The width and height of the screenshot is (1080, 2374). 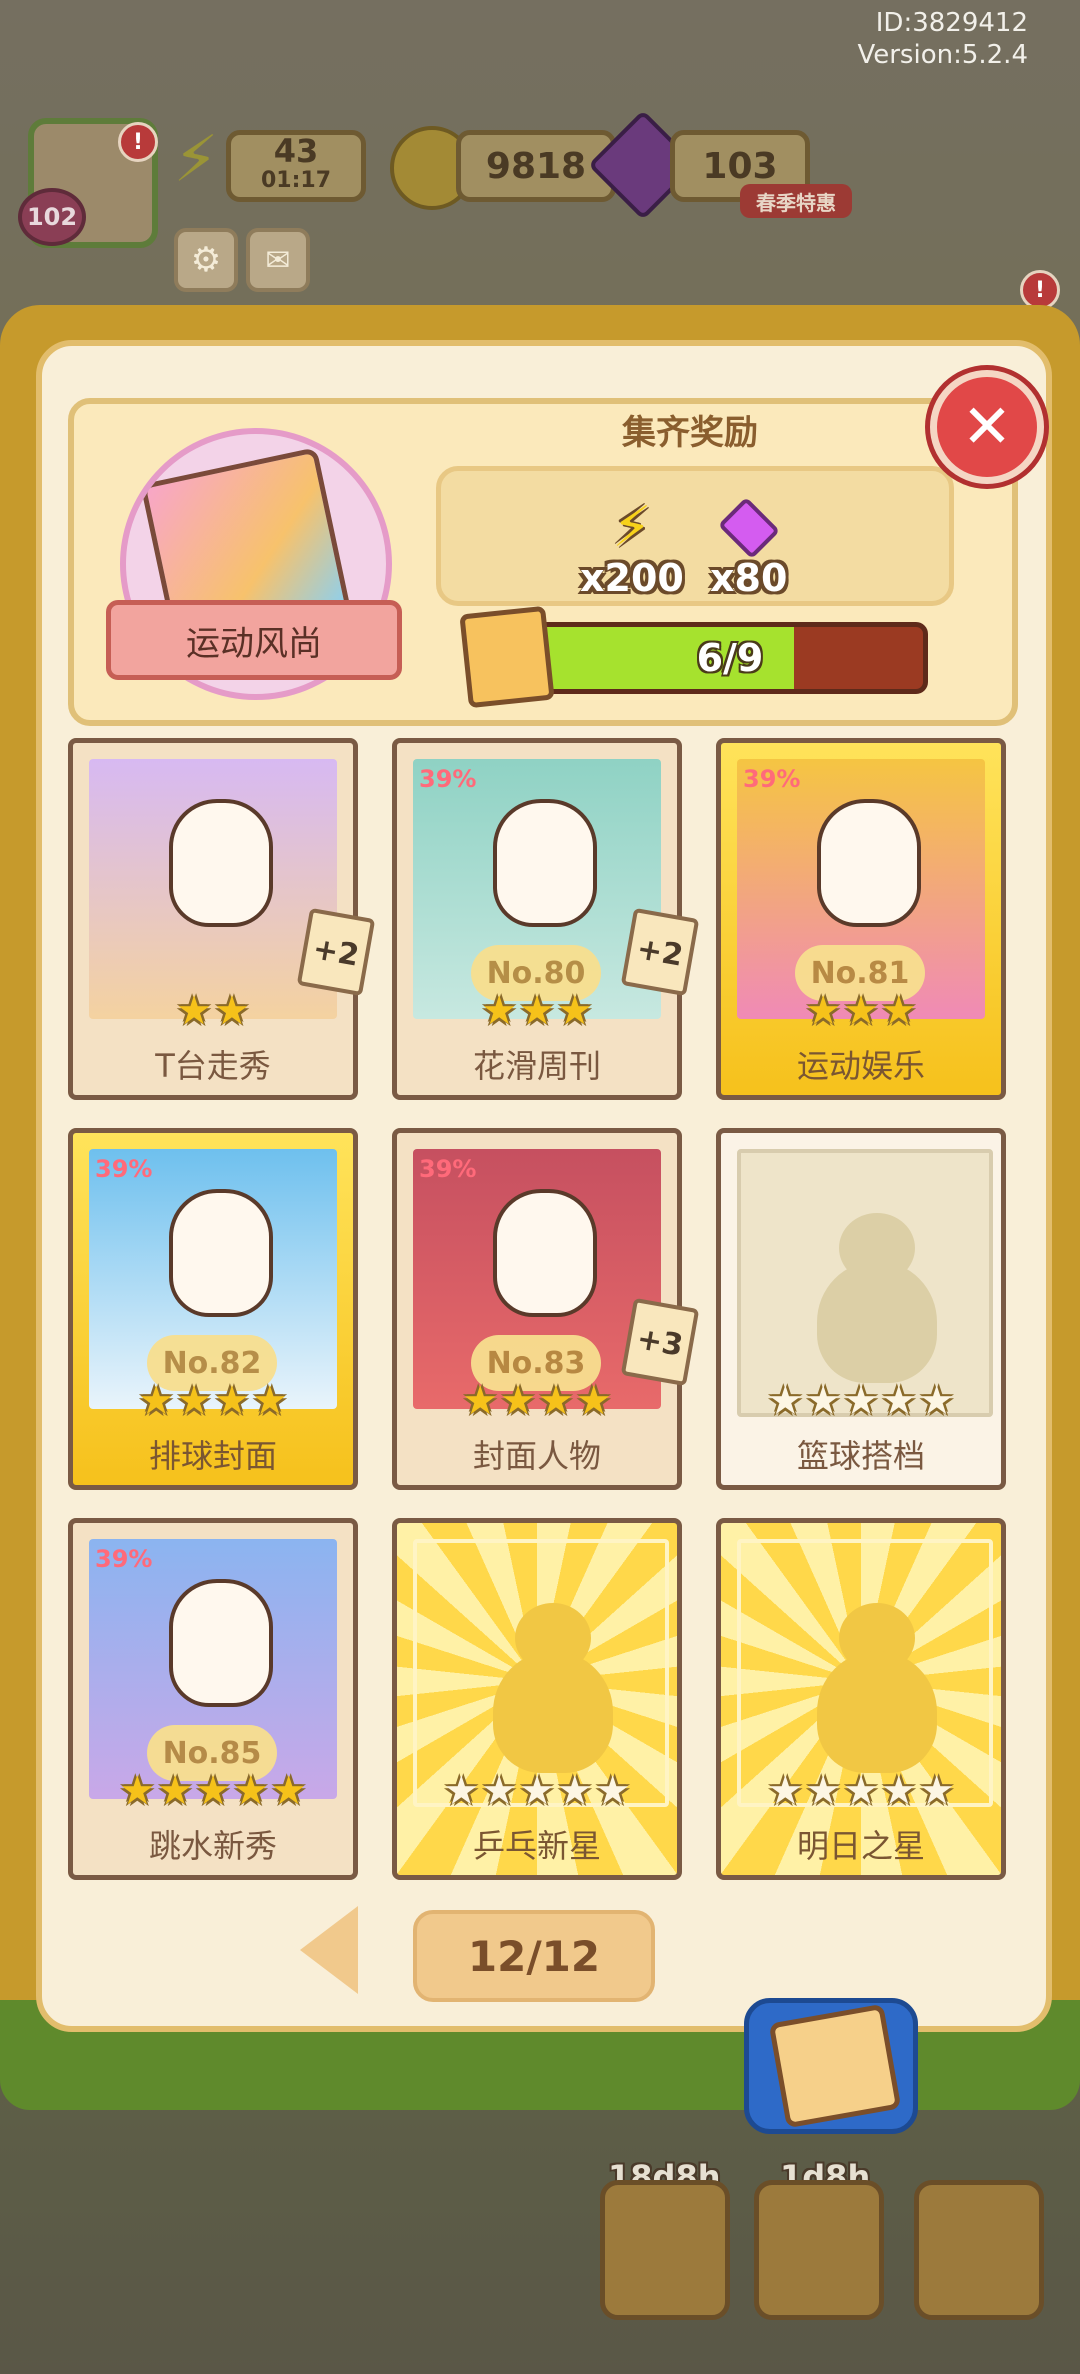 I want to click on card-exchange-button, so click(x=831, y=2066).